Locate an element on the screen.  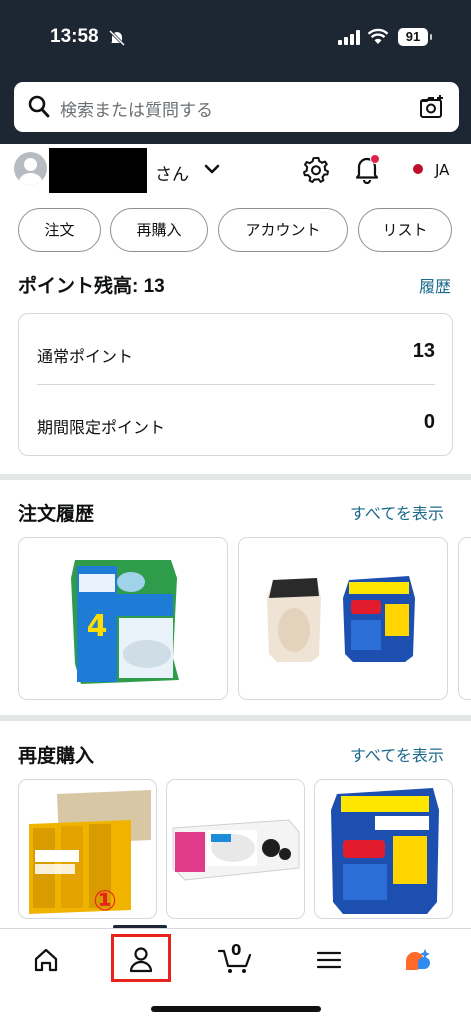
search-icon is located at coordinates (39, 106).